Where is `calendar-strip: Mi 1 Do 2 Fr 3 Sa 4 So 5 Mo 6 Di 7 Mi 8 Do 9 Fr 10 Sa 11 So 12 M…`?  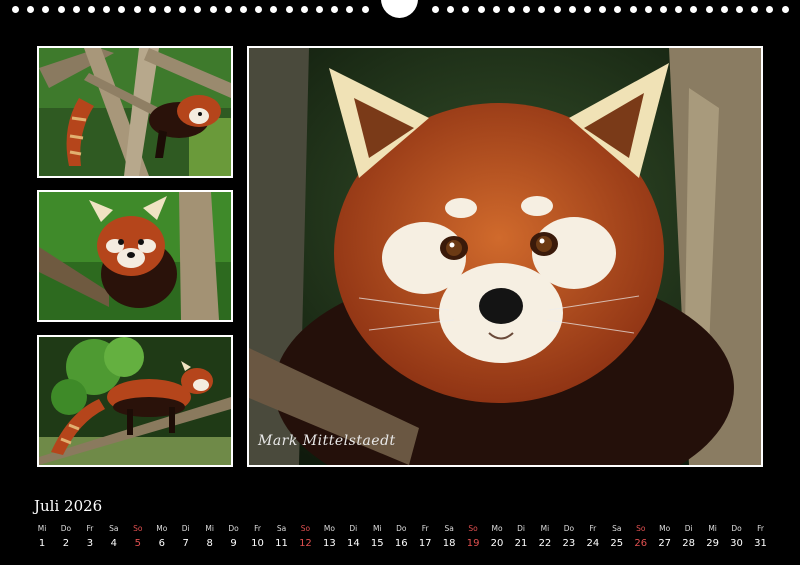
calendar-strip: Mi 1 Do 2 Fr 3 Sa 4 So 5 Mo 6 Di 7 Mi 8 Do 9 Fr 10 Sa 11 So 12 M… is located at coordinates (402, 539).